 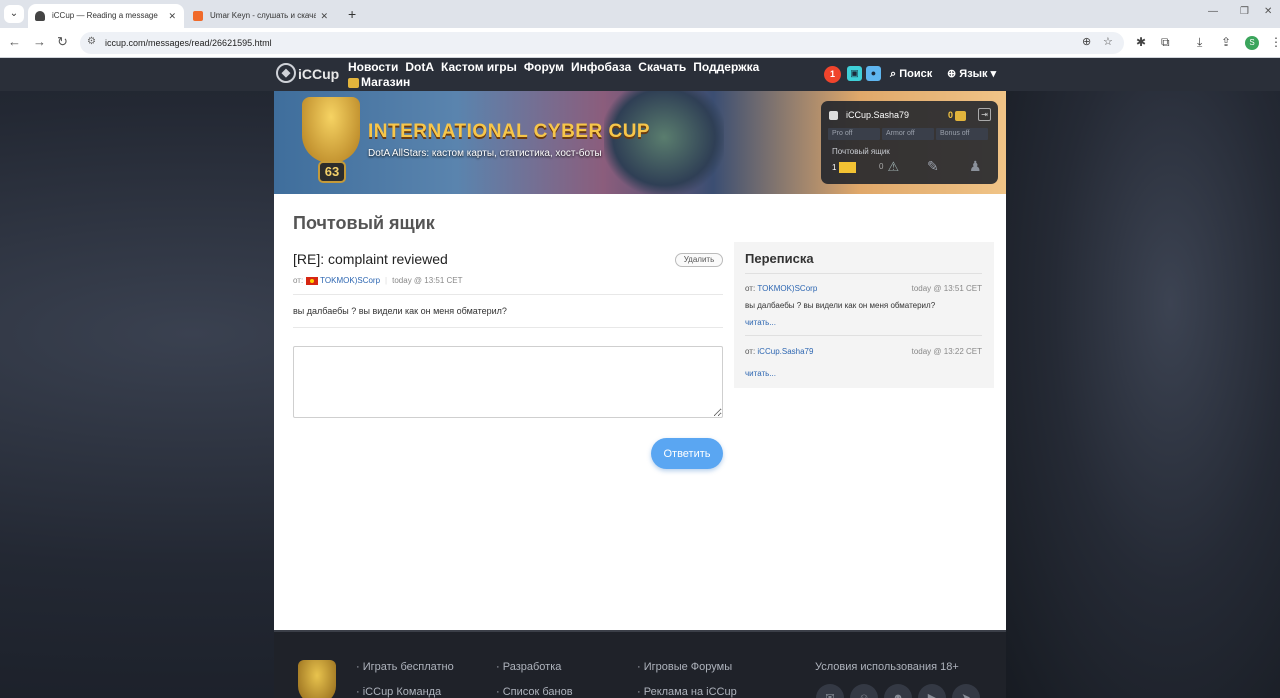 I want to click on user-name: iCCup.Sasha79, so click(x=877, y=115).